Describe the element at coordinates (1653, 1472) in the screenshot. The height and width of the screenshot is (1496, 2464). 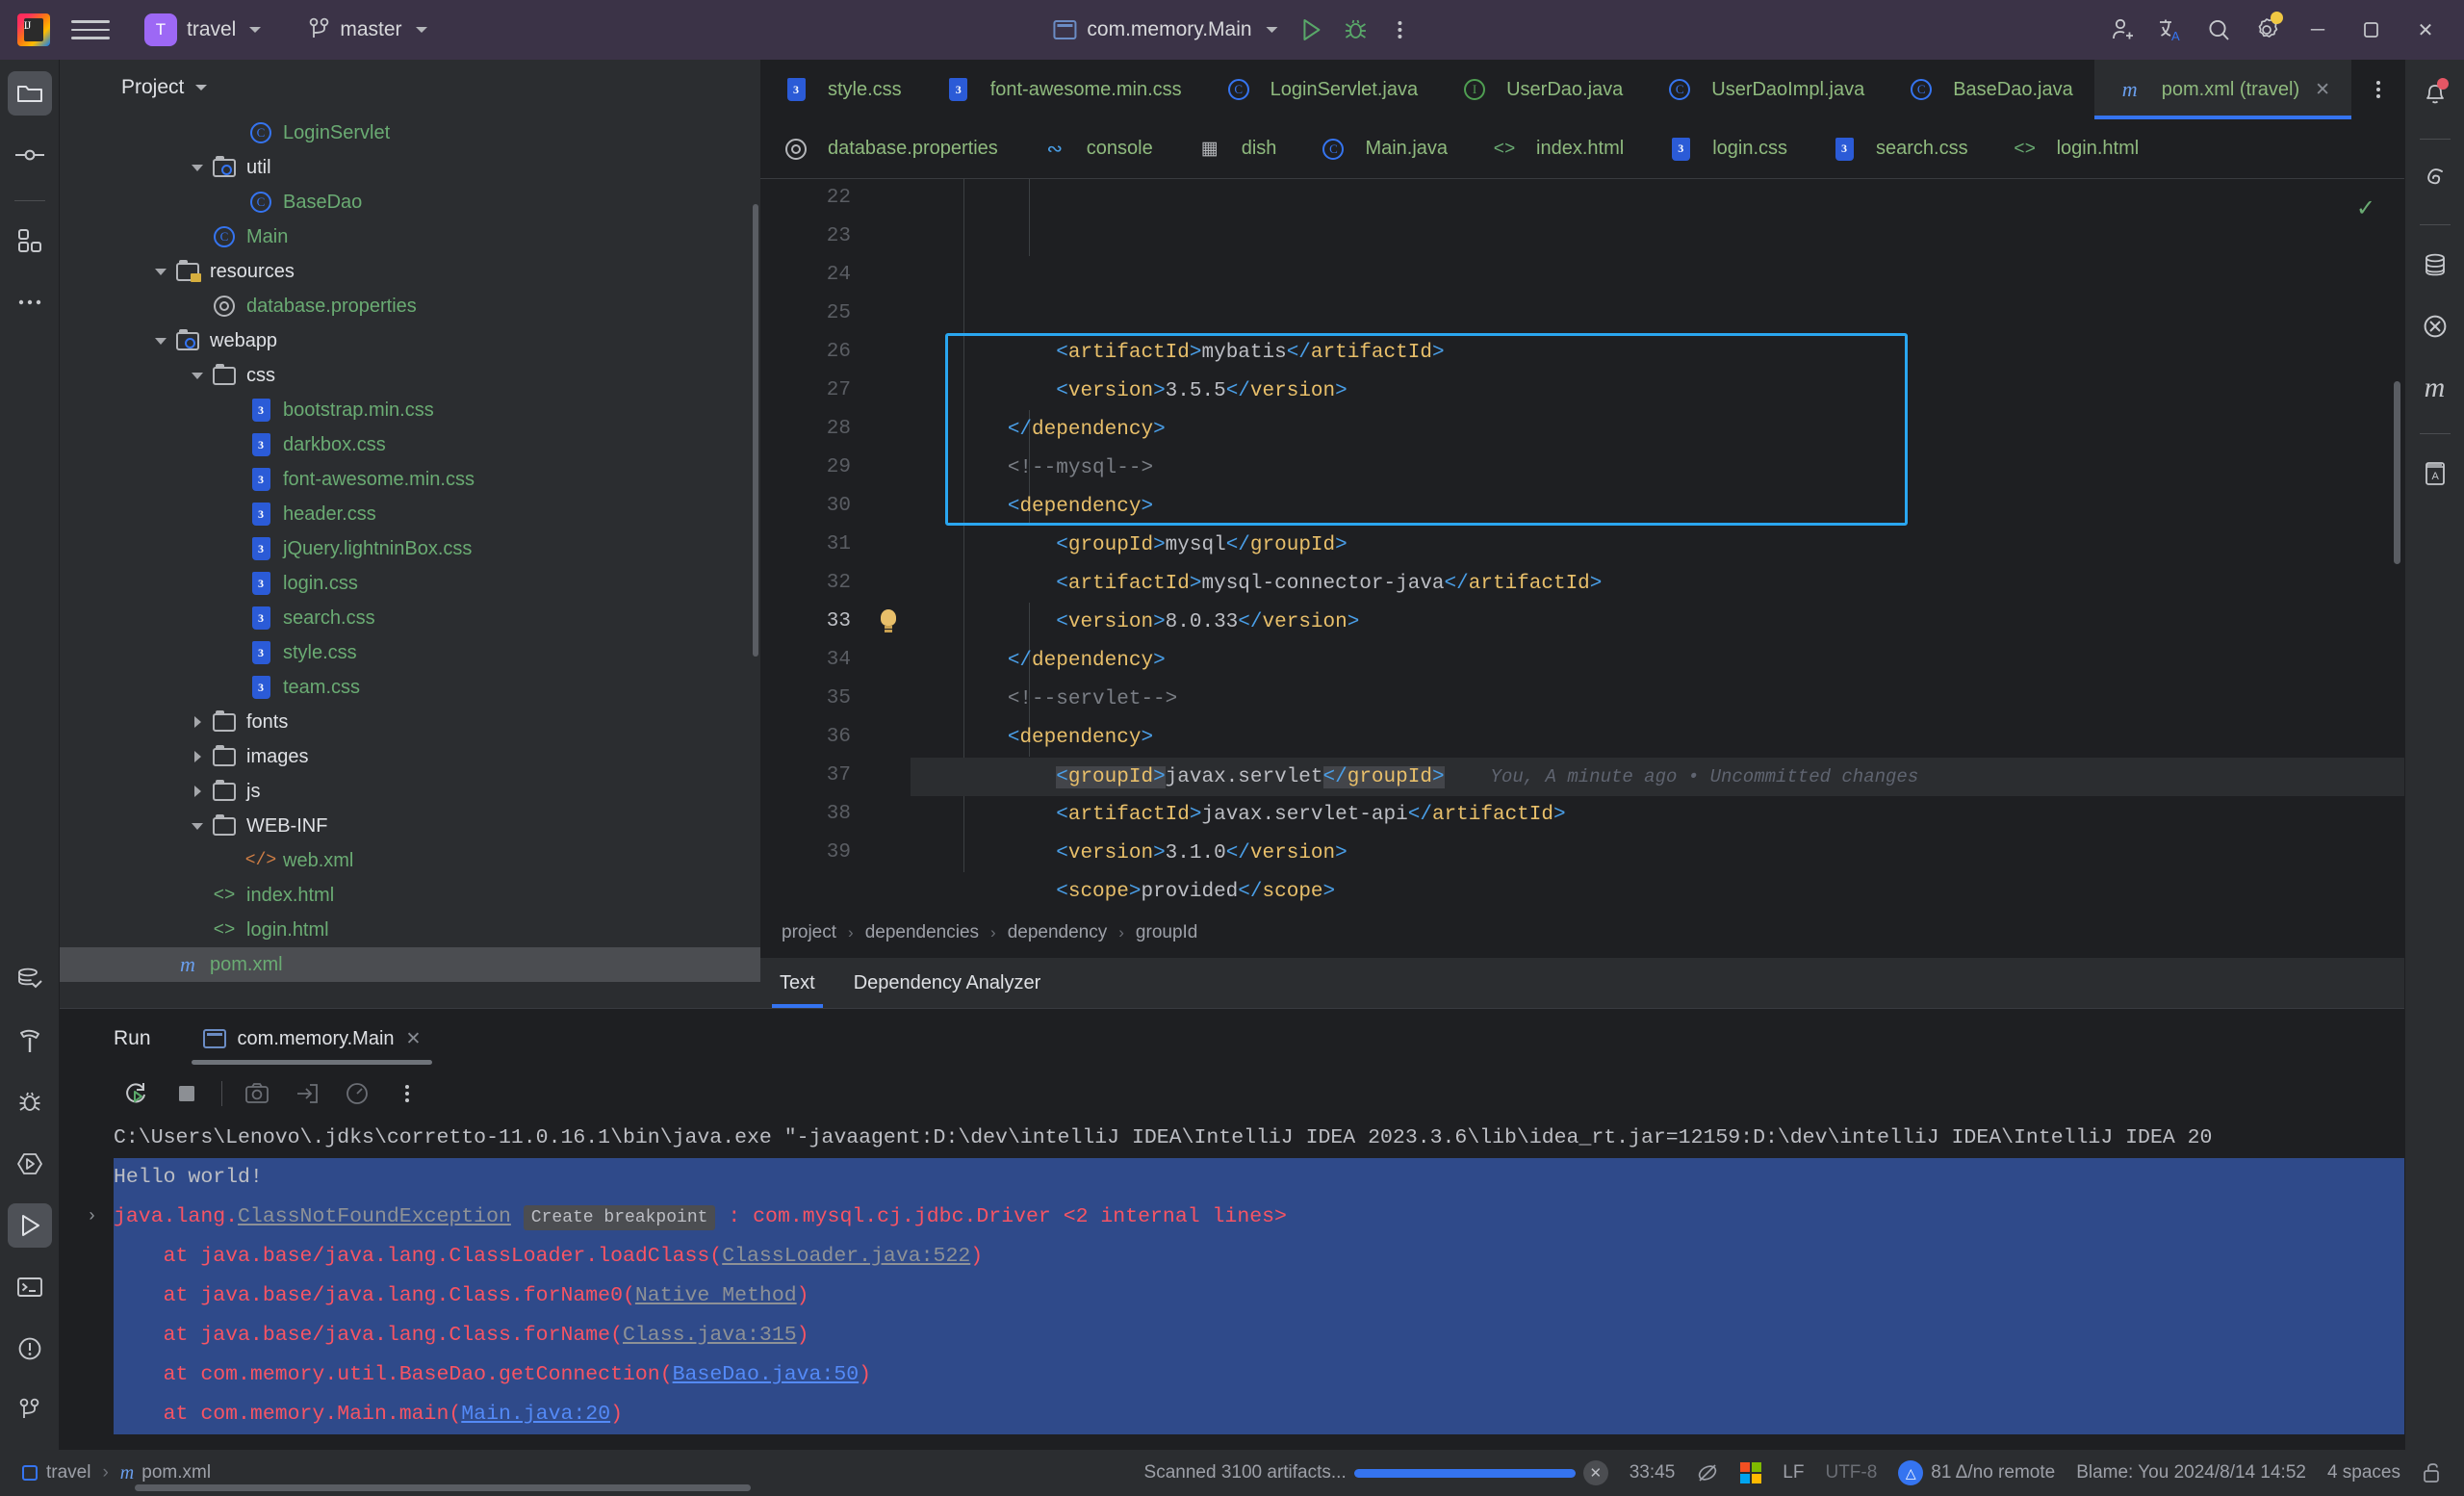
I see `status-caret-position: 33:45` at that location.